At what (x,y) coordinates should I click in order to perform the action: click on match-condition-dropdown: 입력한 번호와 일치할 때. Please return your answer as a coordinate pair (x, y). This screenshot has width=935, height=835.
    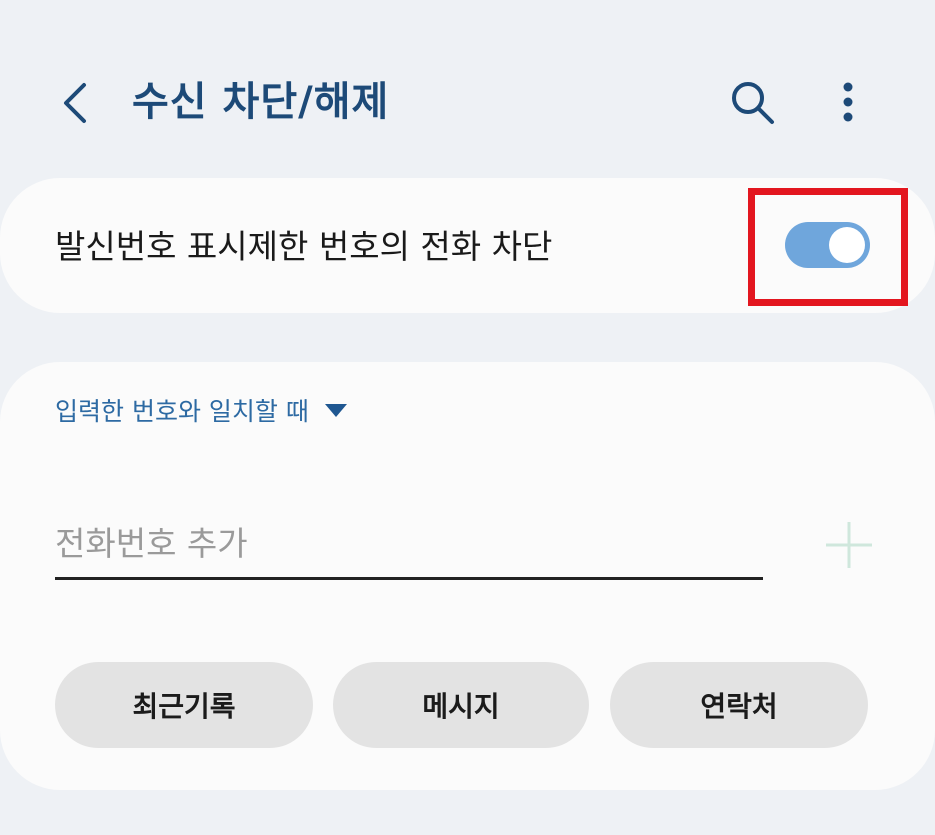
    Looking at the image, I should click on (201, 410).